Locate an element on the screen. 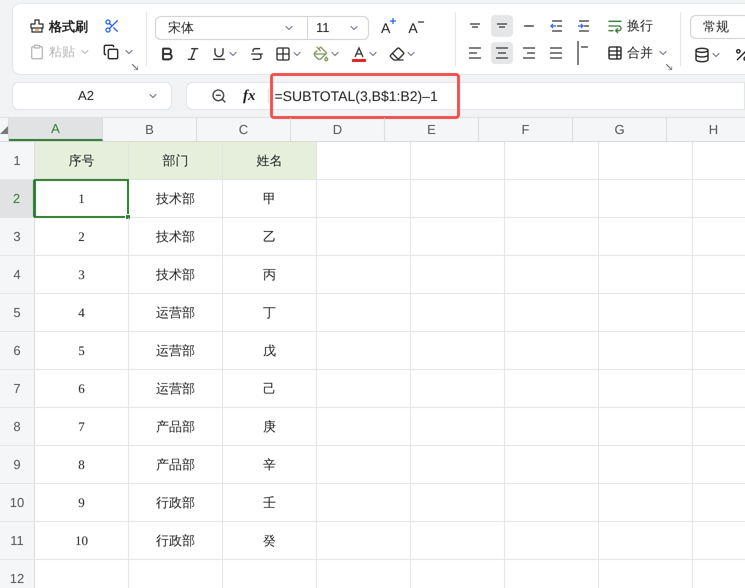 The height and width of the screenshot is (588, 745). table-cell-text: 庚 is located at coordinates (269, 427).